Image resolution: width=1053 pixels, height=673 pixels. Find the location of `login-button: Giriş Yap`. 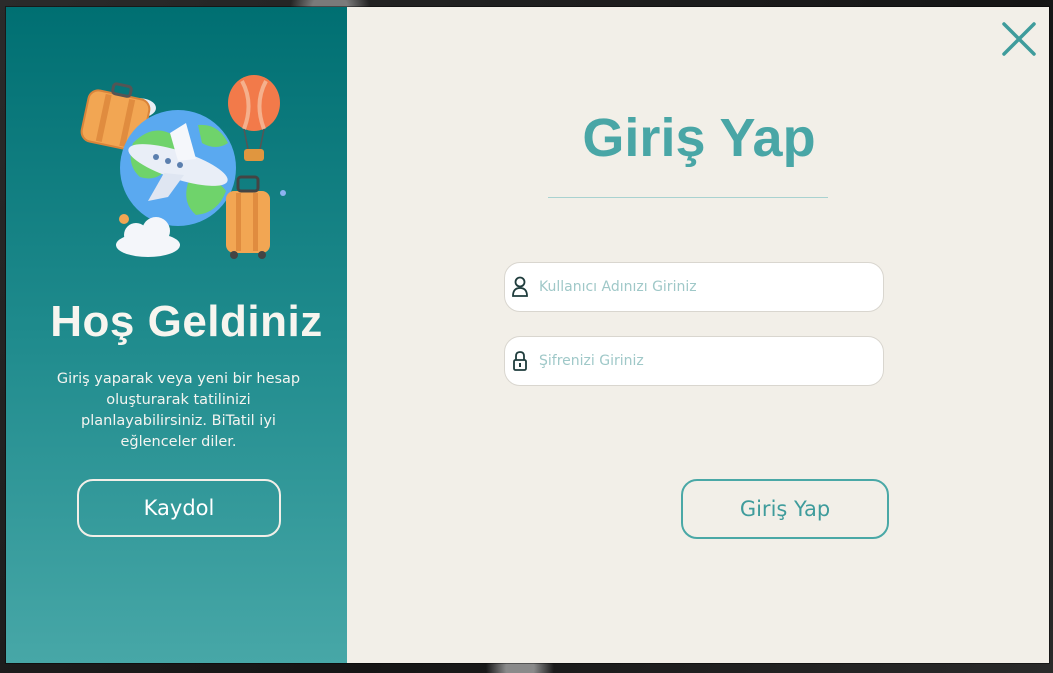

login-button: Giriş Yap is located at coordinates (785, 509).